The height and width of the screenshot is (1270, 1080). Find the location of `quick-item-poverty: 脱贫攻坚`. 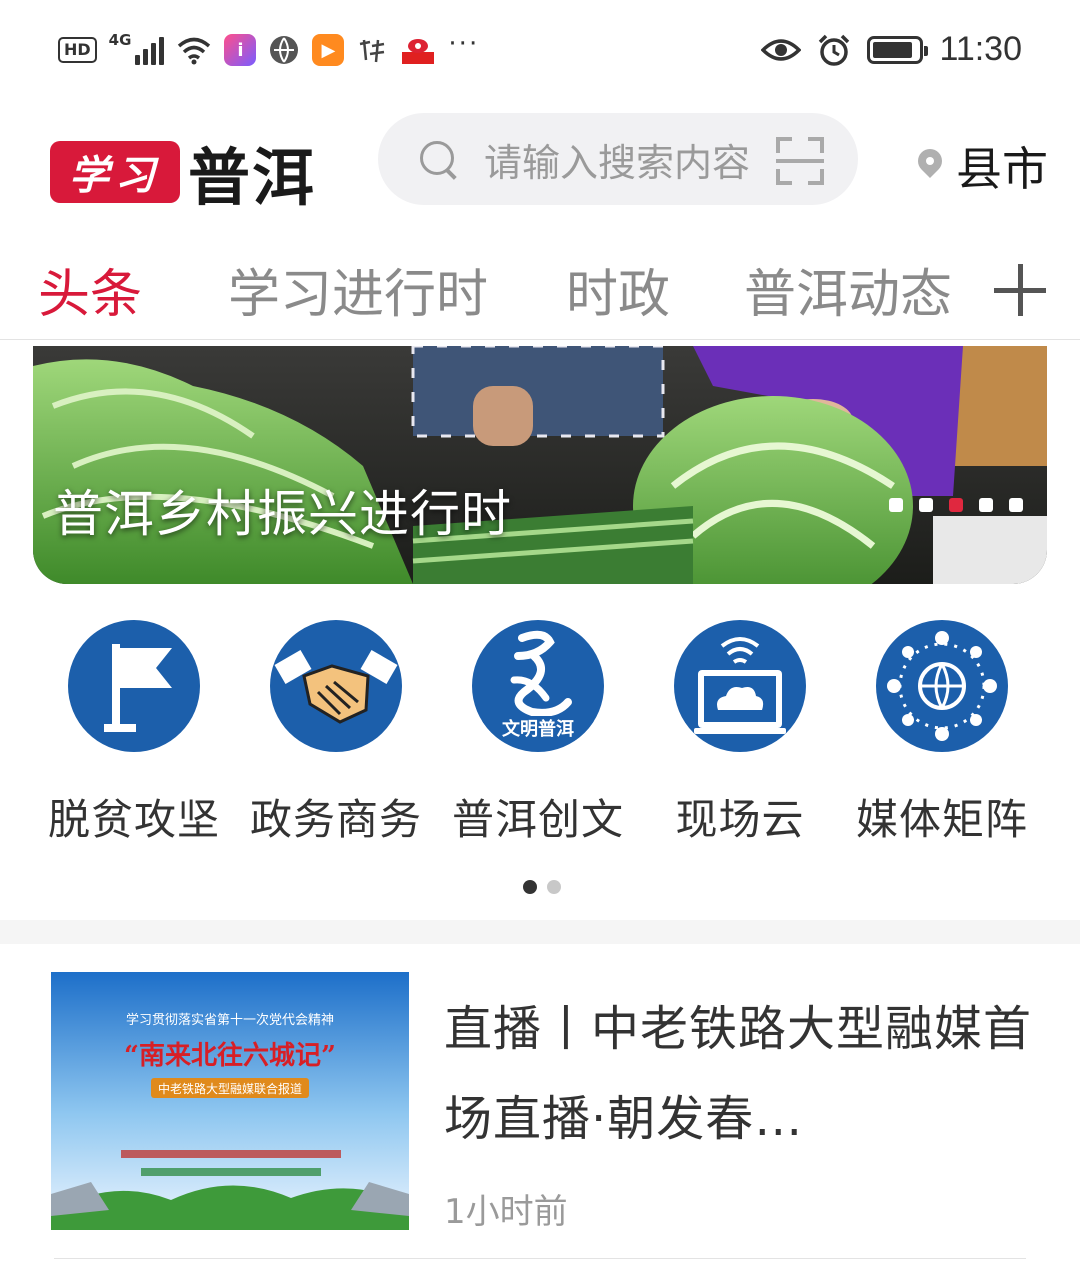

quick-item-poverty: 脱贫攻坚 is located at coordinates (134, 733).